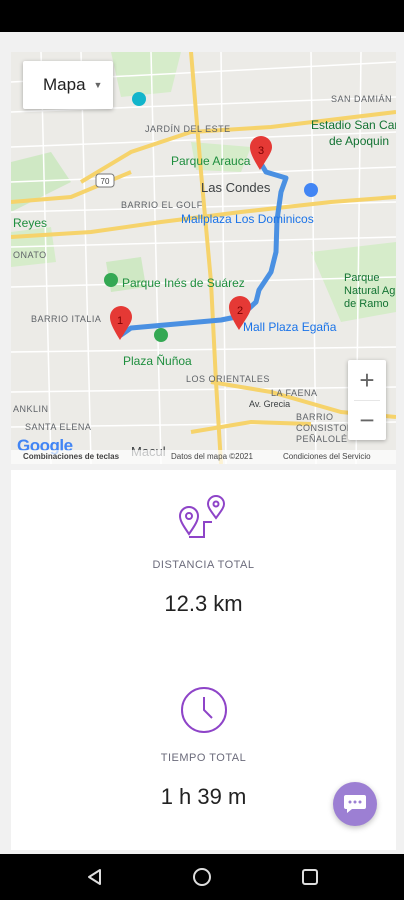 This screenshot has height=900, width=404. I want to click on map-data-link: Datos del mapa ©2021, so click(212, 456).